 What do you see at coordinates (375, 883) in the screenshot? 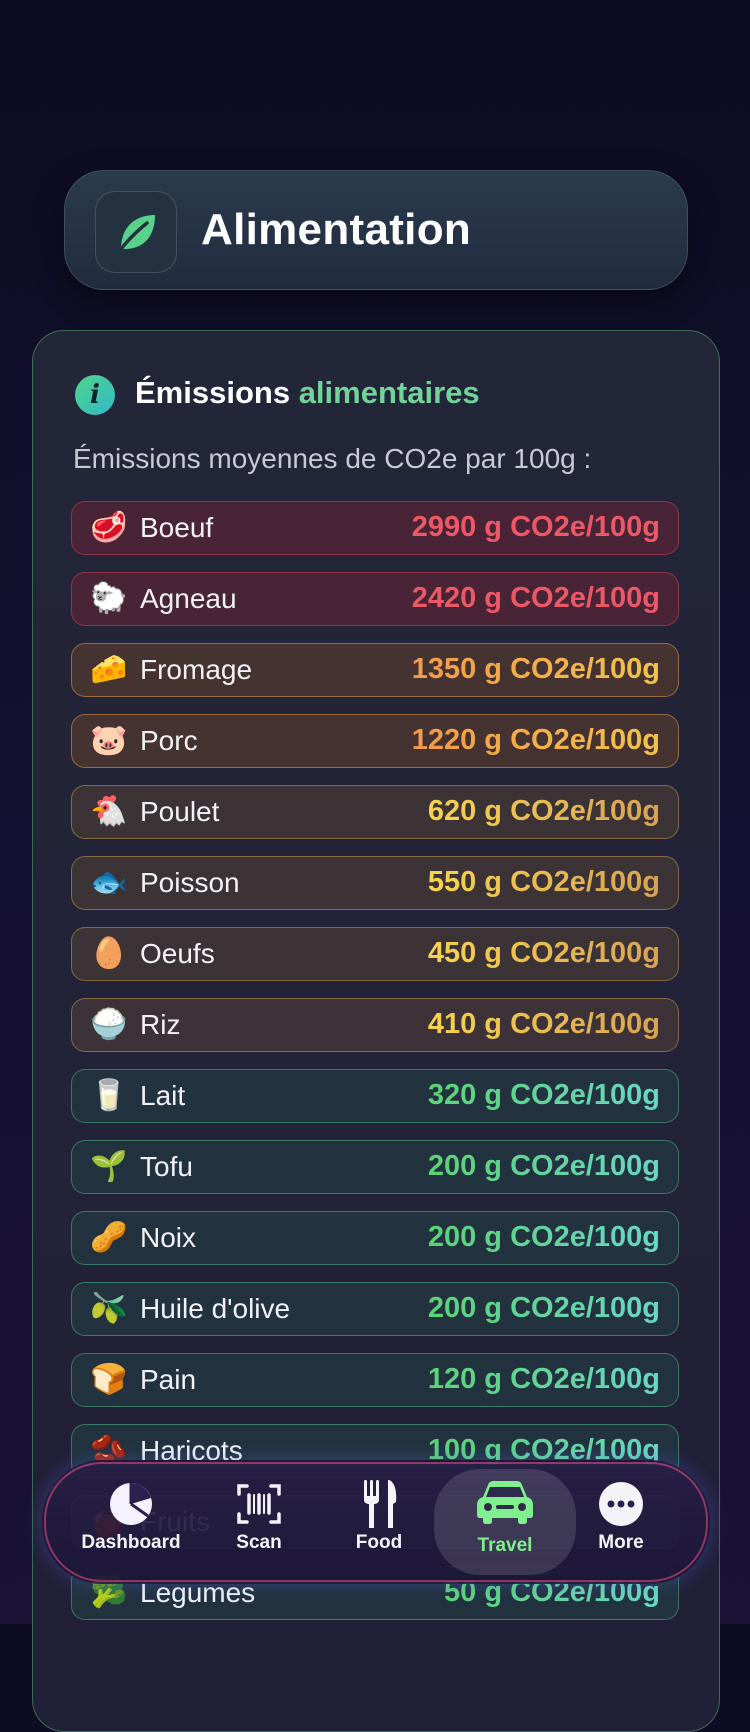
I see `food-row: 🐟 Poisson 550 g CO2e/100g` at bounding box center [375, 883].